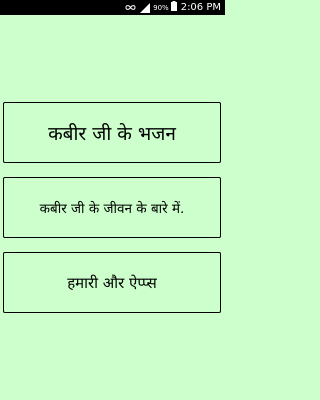  What do you see at coordinates (112, 7) in the screenshot?
I see `status-bar: 90% 2:06 PM` at bounding box center [112, 7].